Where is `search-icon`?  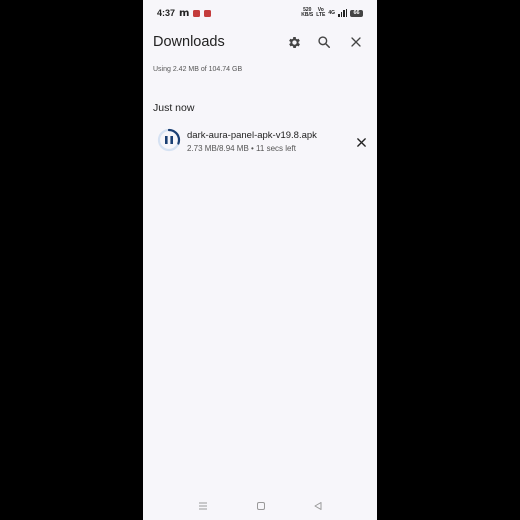
search-icon is located at coordinates (324, 42).